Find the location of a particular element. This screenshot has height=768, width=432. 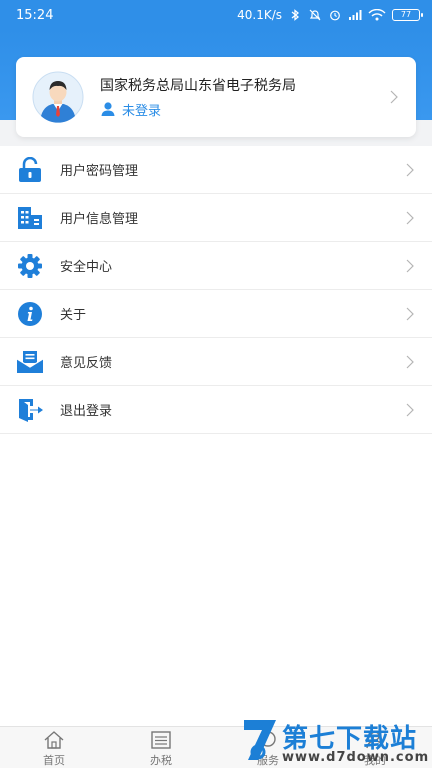

menu-item-feedback: 意见反馈 is located at coordinates (216, 362).